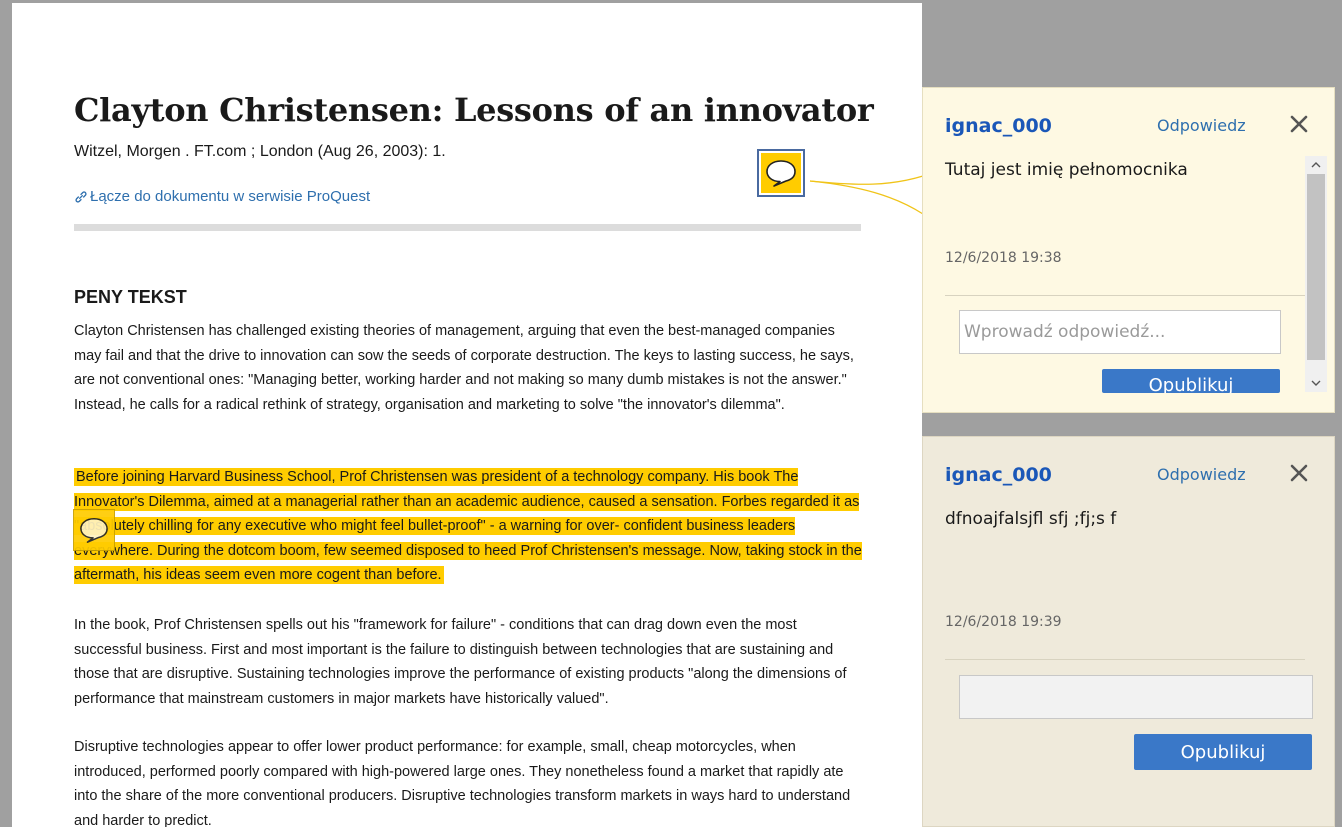 The height and width of the screenshot is (827, 1342). I want to click on comment-scrollbar, so click(1316, 274).